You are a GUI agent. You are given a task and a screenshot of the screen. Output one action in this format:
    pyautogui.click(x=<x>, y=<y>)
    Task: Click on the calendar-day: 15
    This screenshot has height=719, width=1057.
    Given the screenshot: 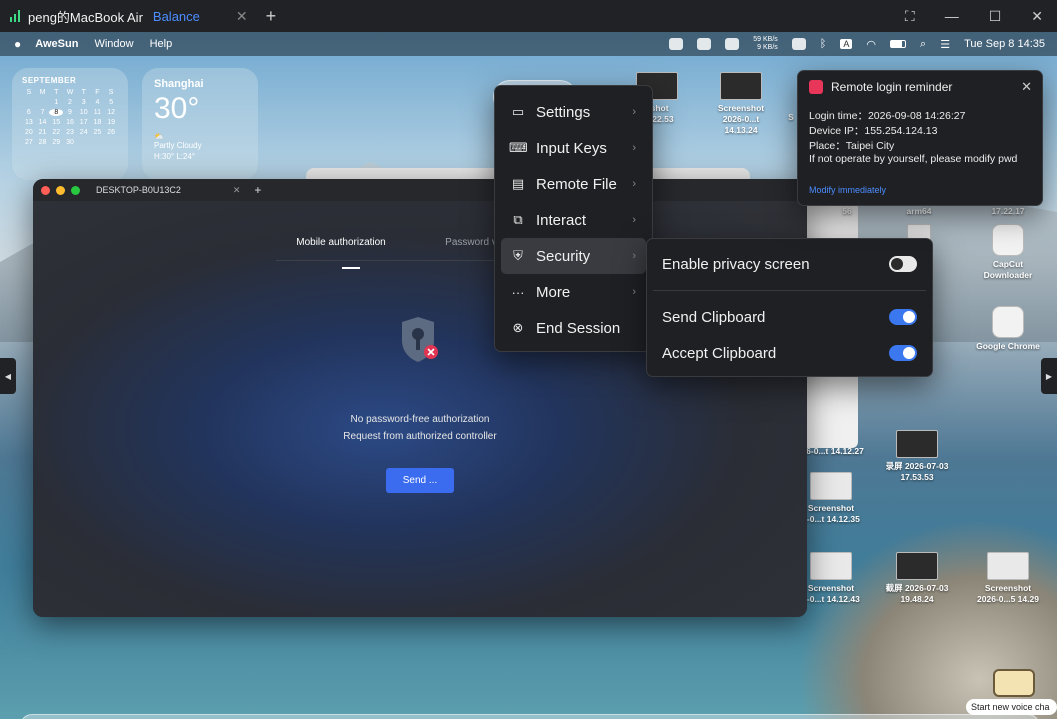 What is the action you would take?
    pyautogui.click(x=56, y=122)
    